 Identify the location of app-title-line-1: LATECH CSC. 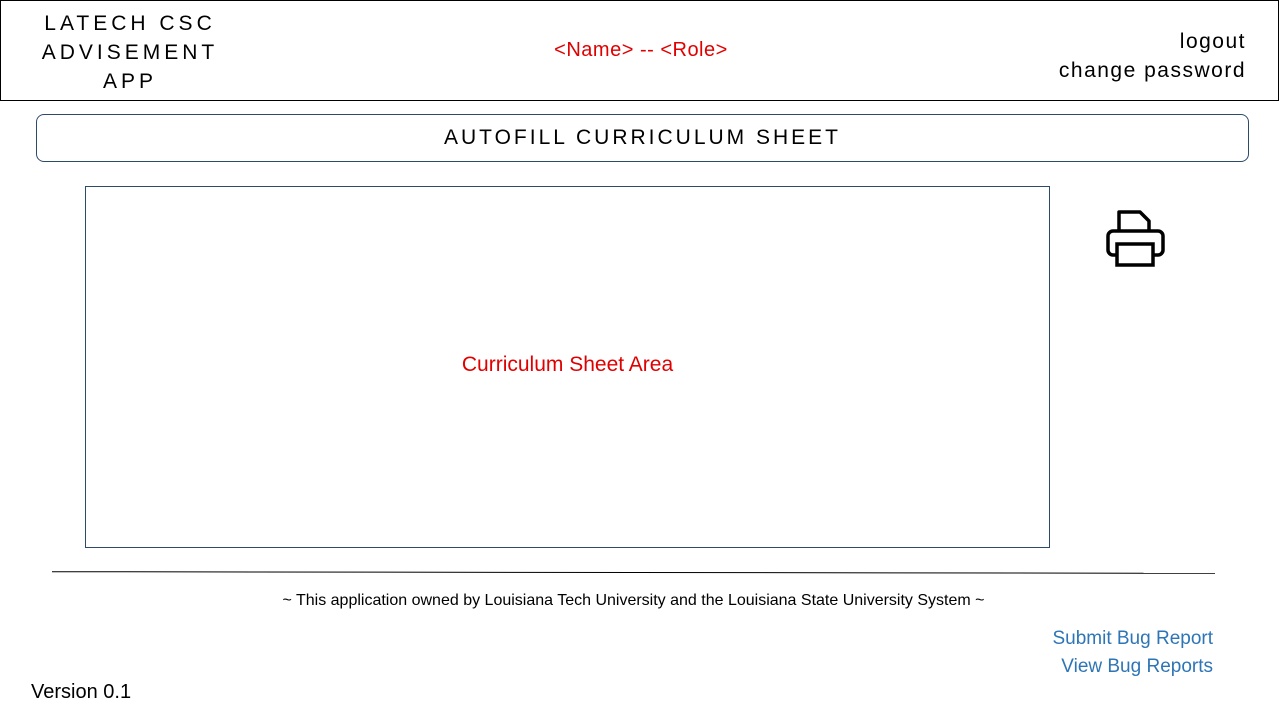
(130, 23).